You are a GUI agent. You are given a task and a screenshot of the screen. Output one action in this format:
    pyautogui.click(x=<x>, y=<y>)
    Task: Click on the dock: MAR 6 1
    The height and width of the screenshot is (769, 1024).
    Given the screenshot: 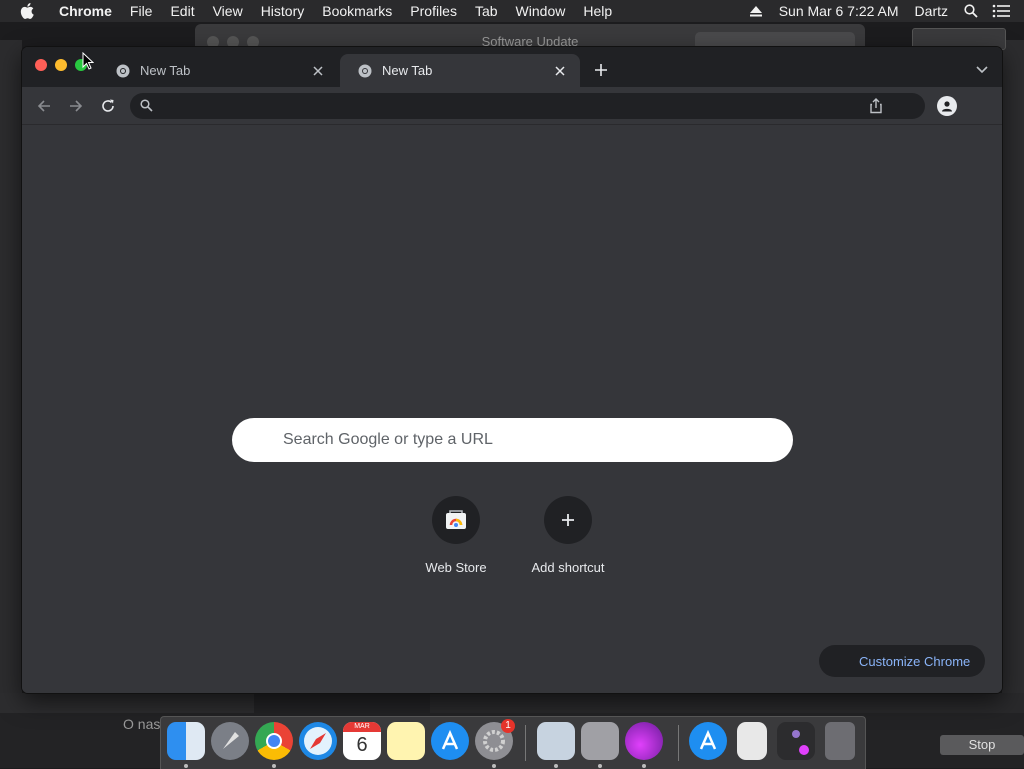 What is the action you would take?
    pyautogui.click(x=513, y=742)
    